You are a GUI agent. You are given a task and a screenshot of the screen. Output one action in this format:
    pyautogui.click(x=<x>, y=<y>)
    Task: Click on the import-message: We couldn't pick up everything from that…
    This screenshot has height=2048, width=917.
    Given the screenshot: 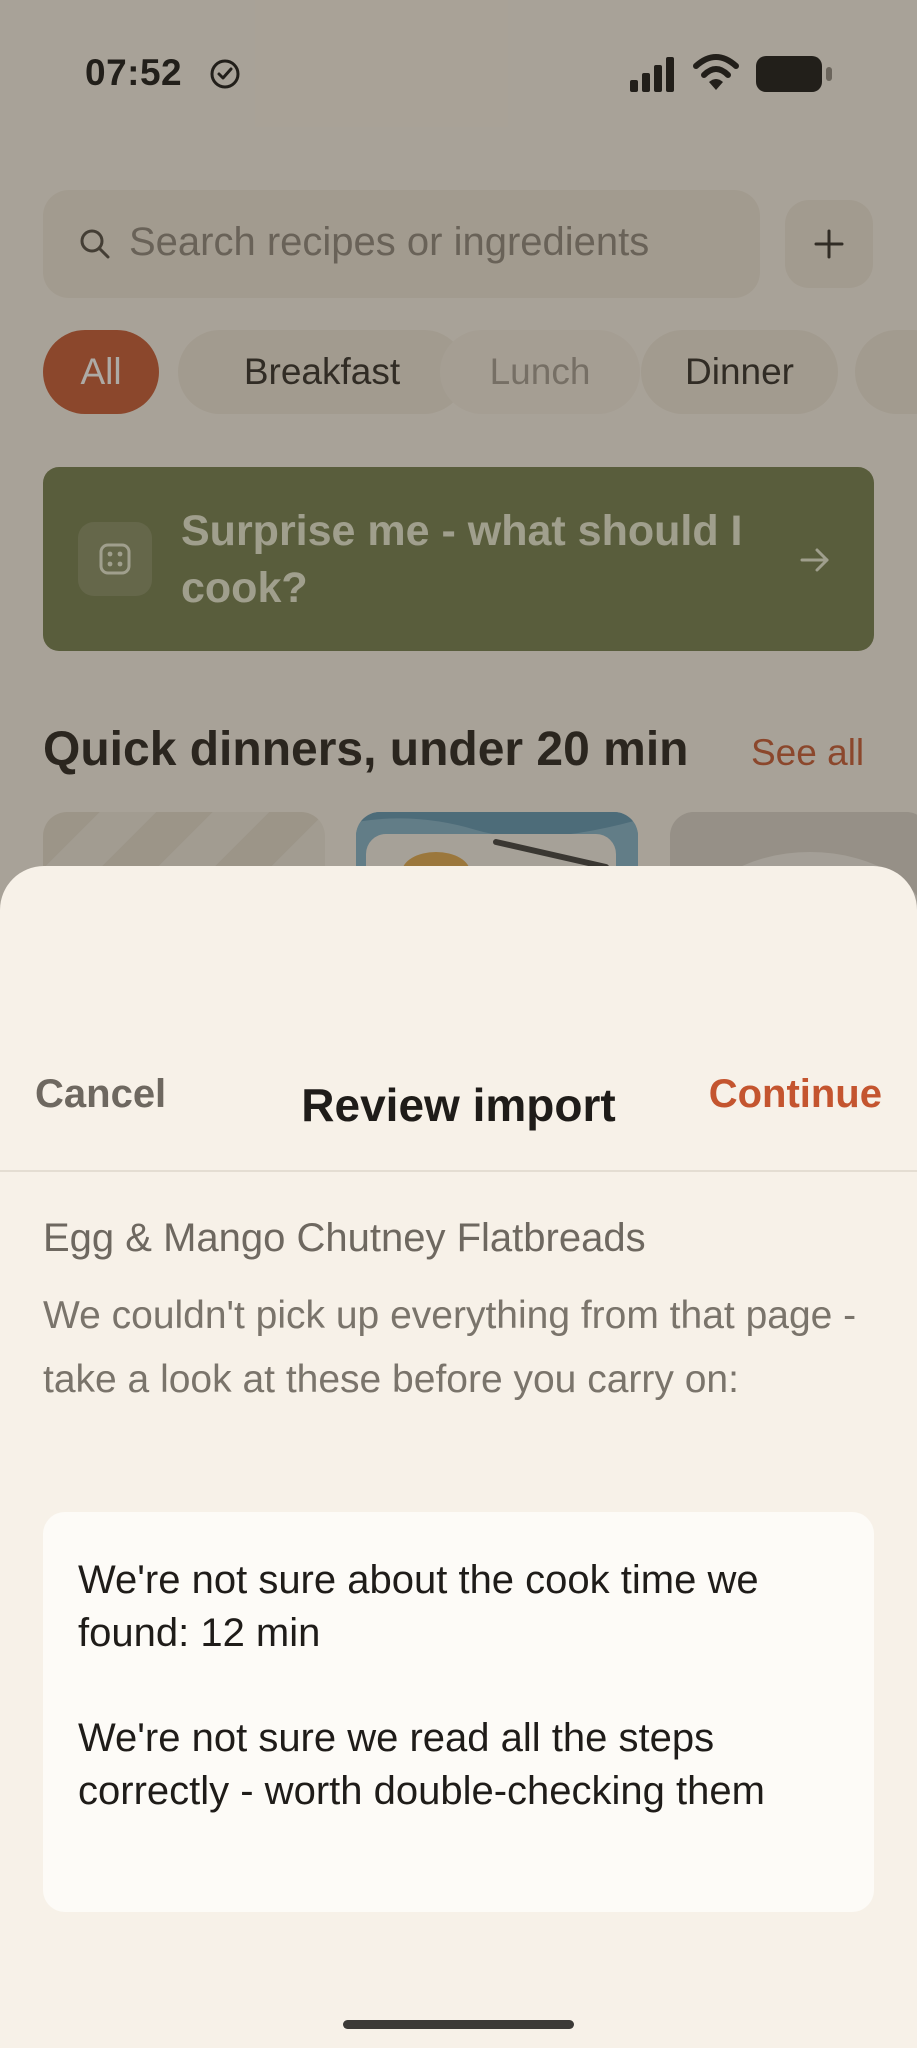 What is the action you would take?
    pyautogui.click(x=450, y=1347)
    